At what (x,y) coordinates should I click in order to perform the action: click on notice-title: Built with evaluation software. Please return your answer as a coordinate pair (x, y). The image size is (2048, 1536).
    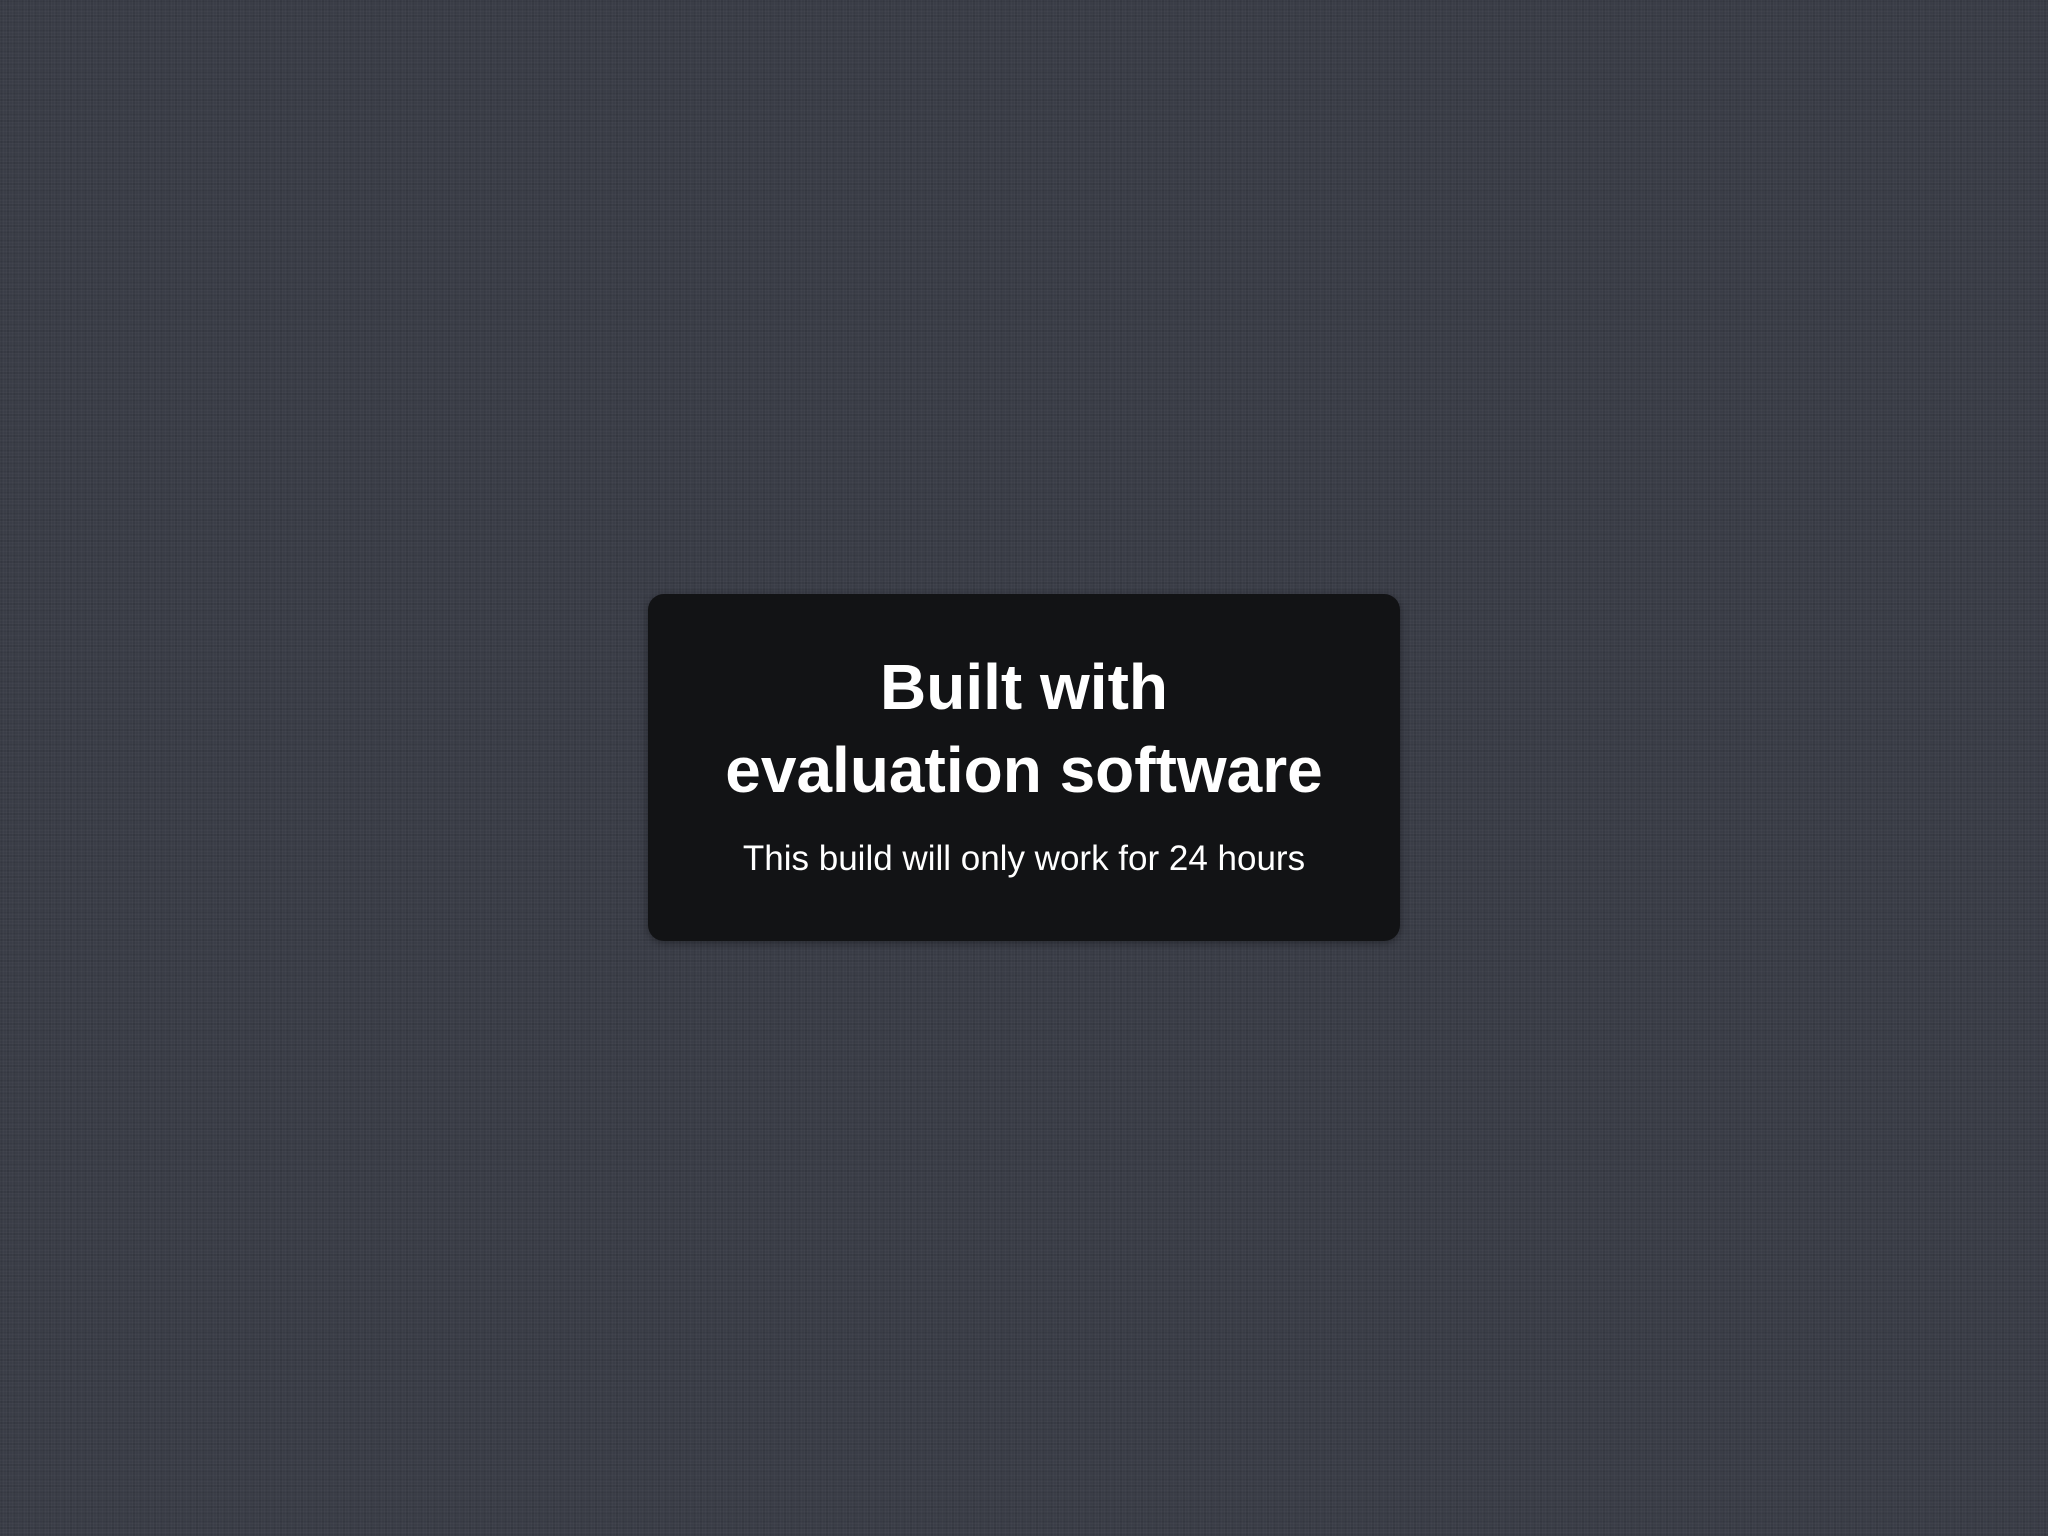
    Looking at the image, I should click on (1024, 729).